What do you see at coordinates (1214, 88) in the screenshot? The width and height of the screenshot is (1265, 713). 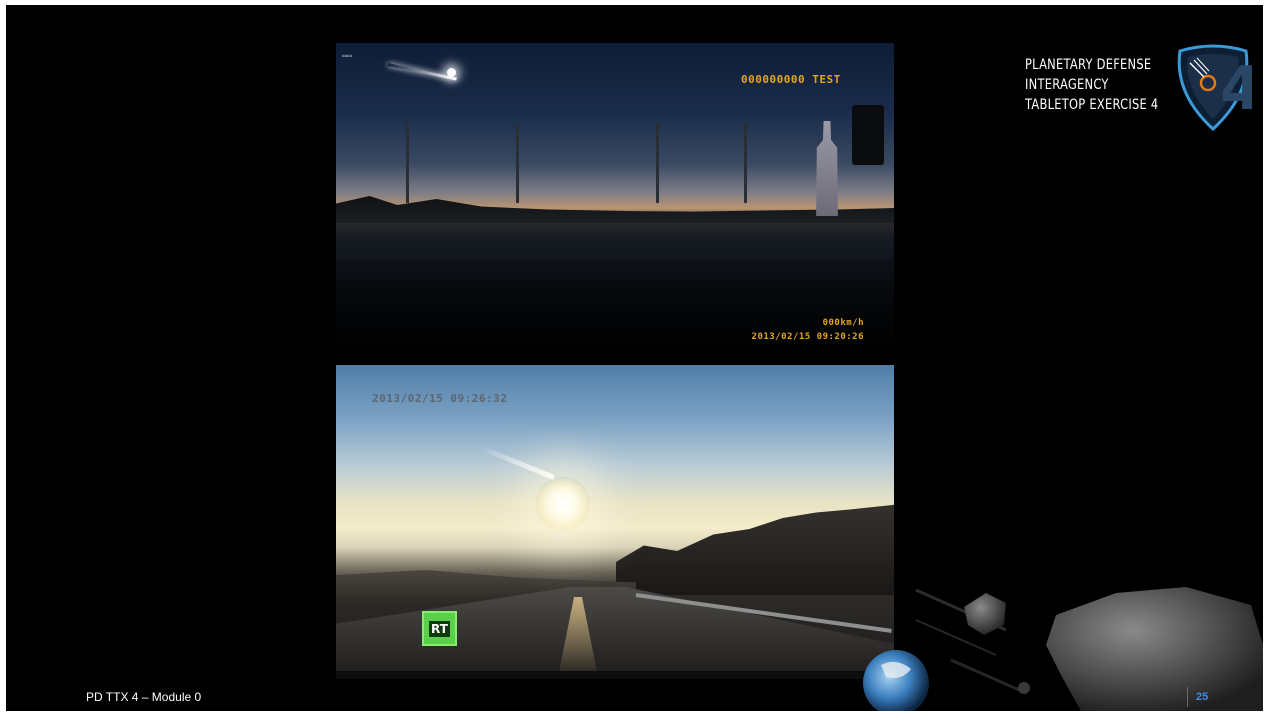 I see `planetary-defense-shield-icon: 4` at bounding box center [1214, 88].